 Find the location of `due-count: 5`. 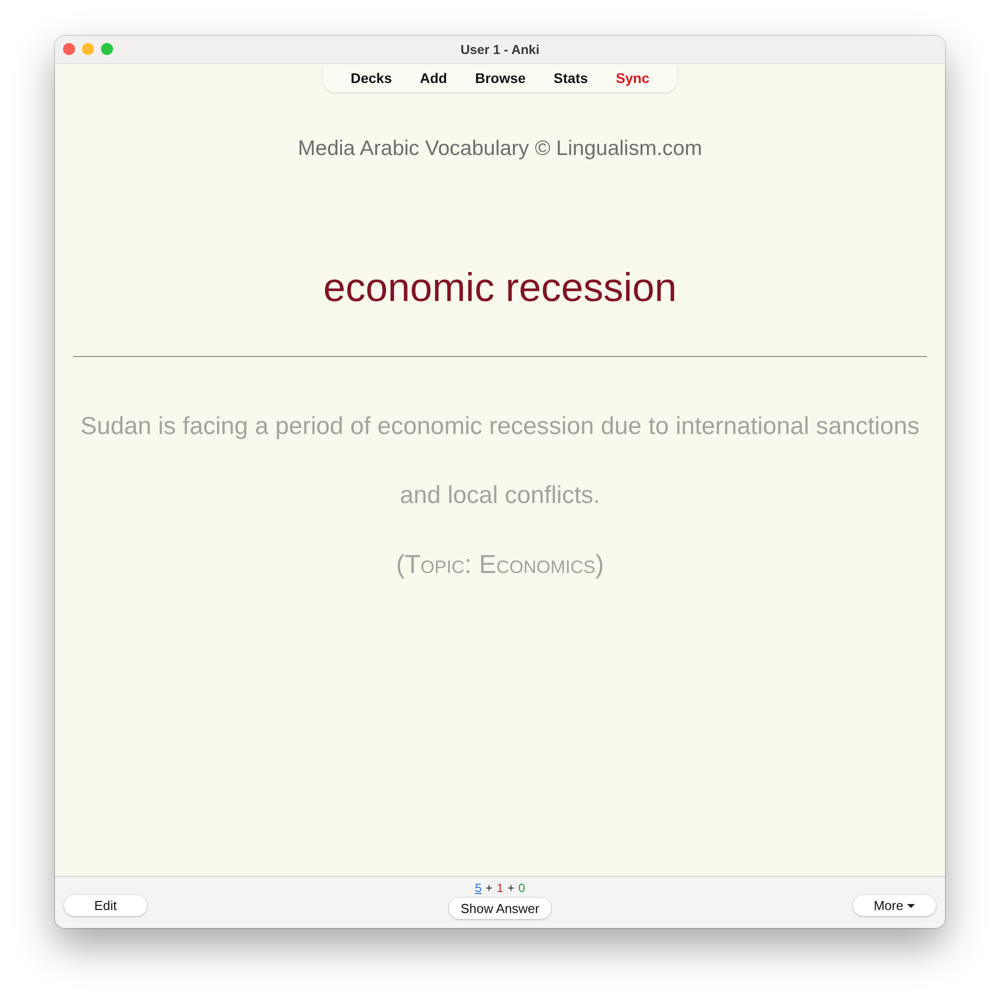

due-count: 5 is located at coordinates (478, 888).